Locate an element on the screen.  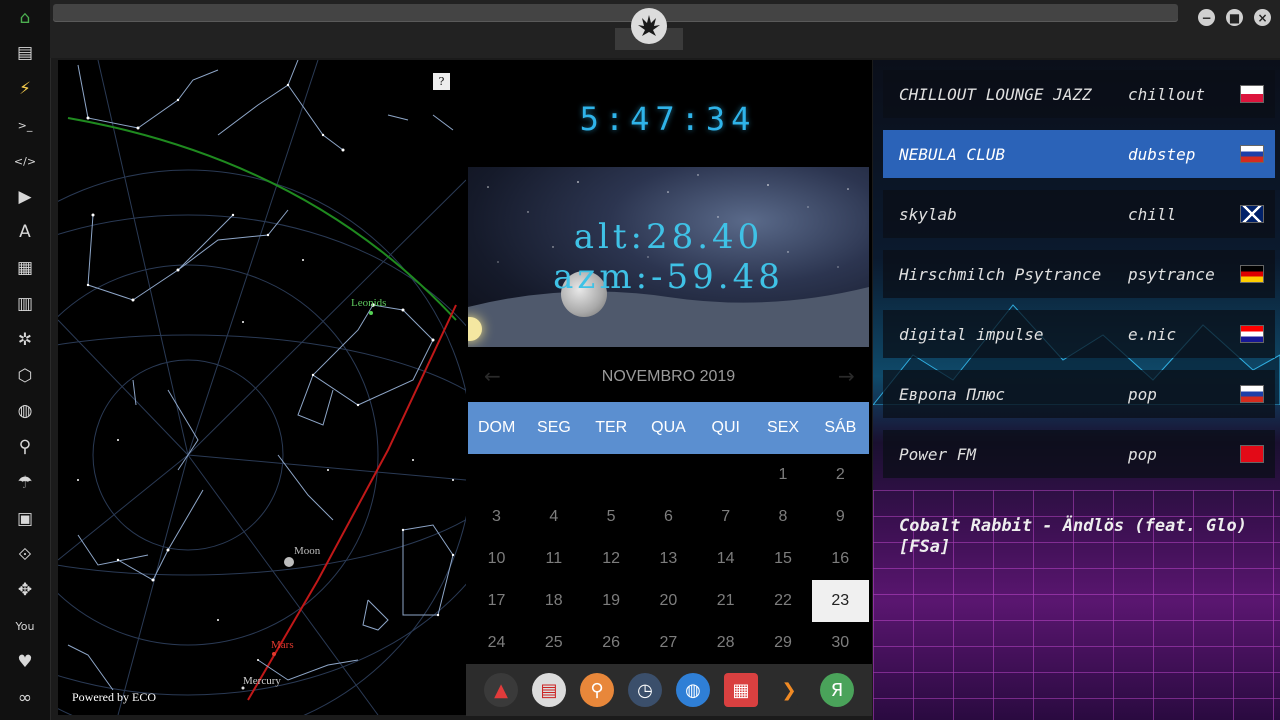
calendar-day: 21 is located at coordinates (725, 601).